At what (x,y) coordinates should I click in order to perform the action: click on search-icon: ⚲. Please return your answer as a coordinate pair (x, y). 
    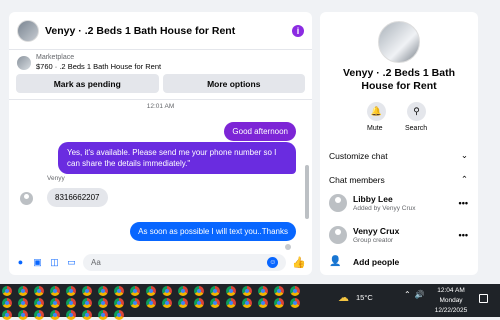
    Looking at the image, I should click on (416, 111).